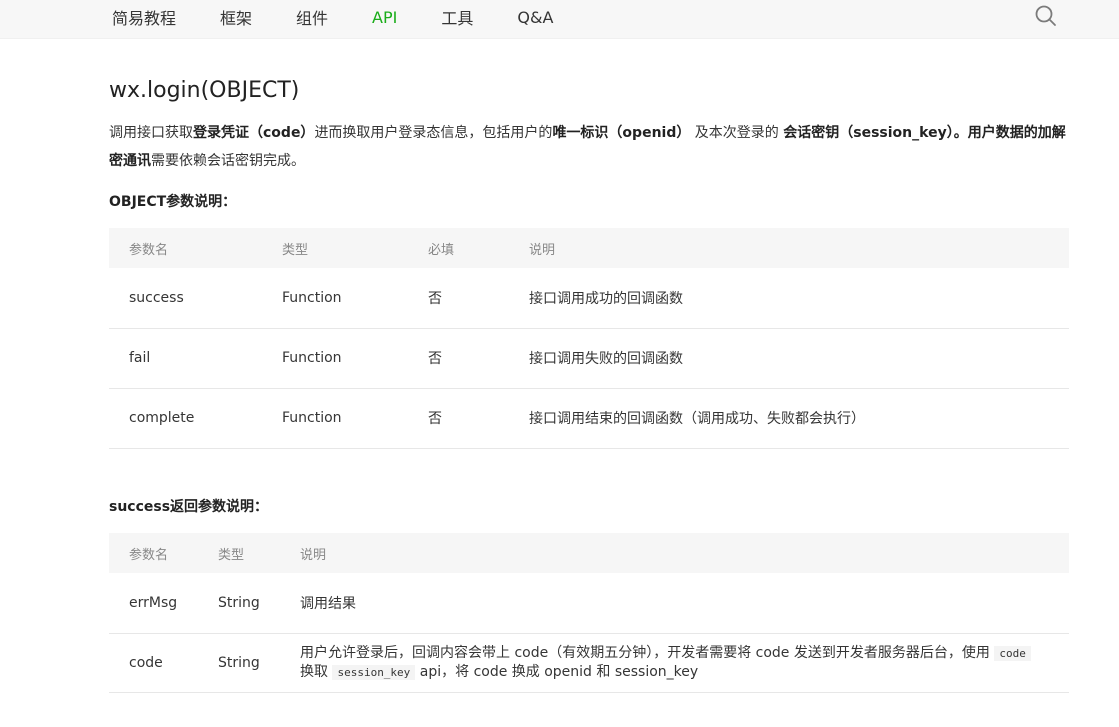  I want to click on inline-code-code: code, so click(1012, 653).